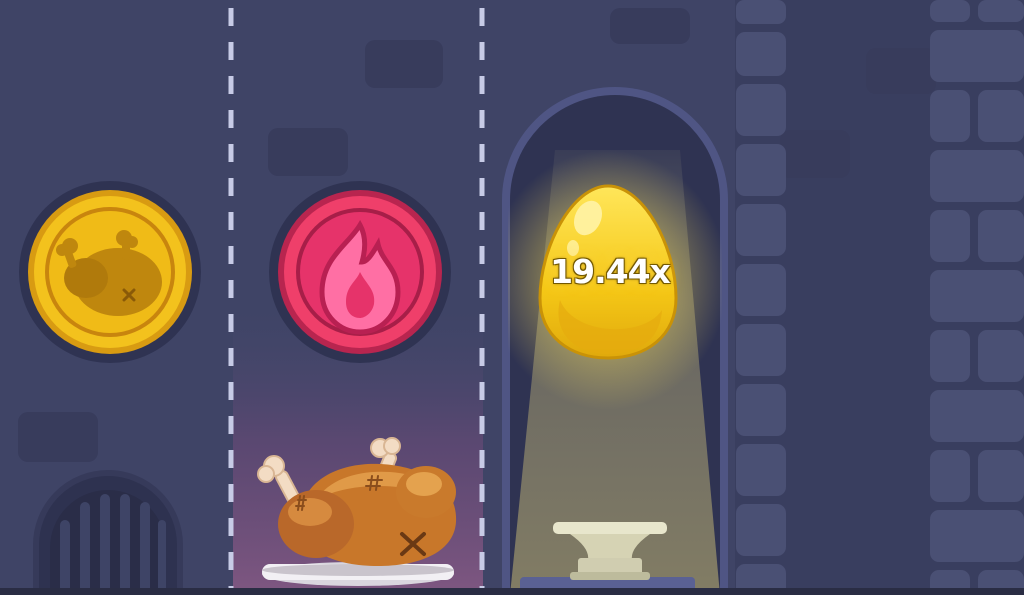  I want to click on sewer-grate, so click(108, 532).